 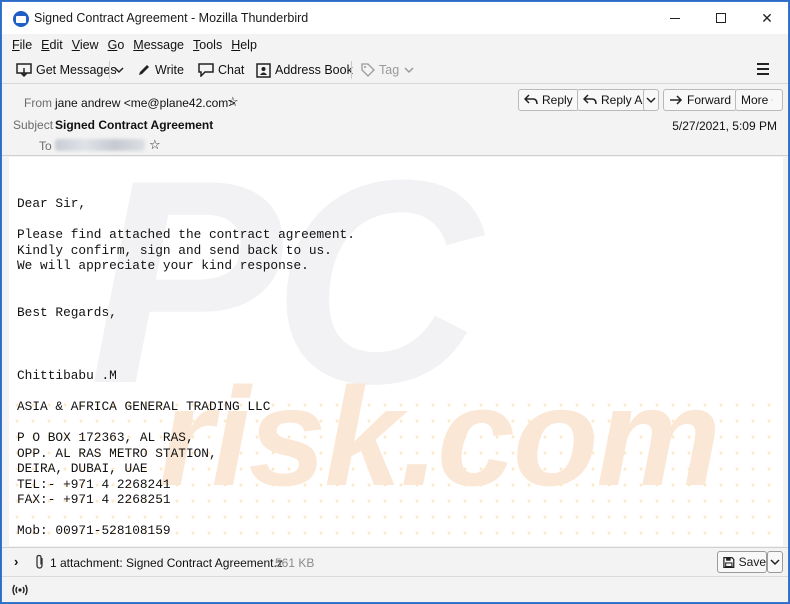 I want to click on from-value: jane andrew <me@plane42.com>, so click(x=145, y=103).